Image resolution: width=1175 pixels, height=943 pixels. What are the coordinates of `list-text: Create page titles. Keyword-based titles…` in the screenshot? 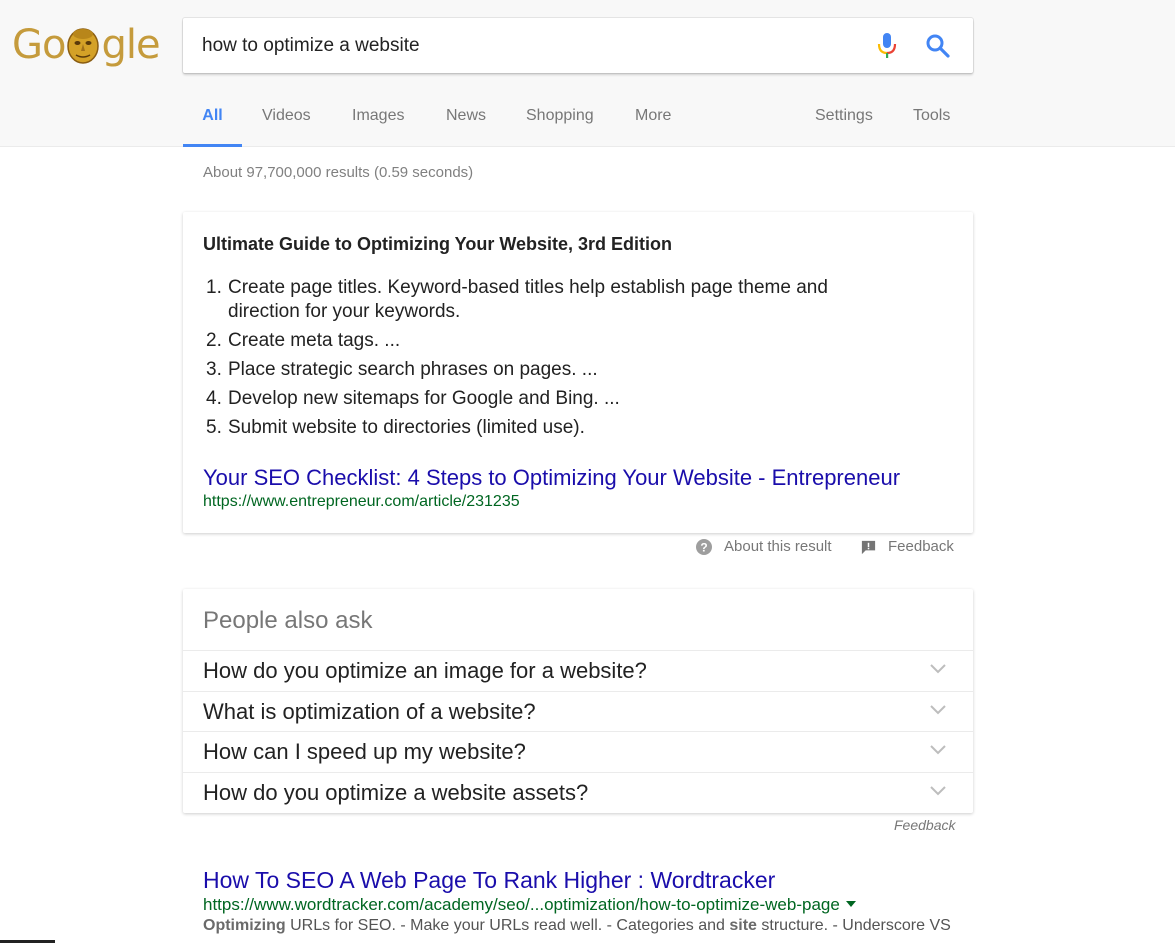 It's located at (528, 299).